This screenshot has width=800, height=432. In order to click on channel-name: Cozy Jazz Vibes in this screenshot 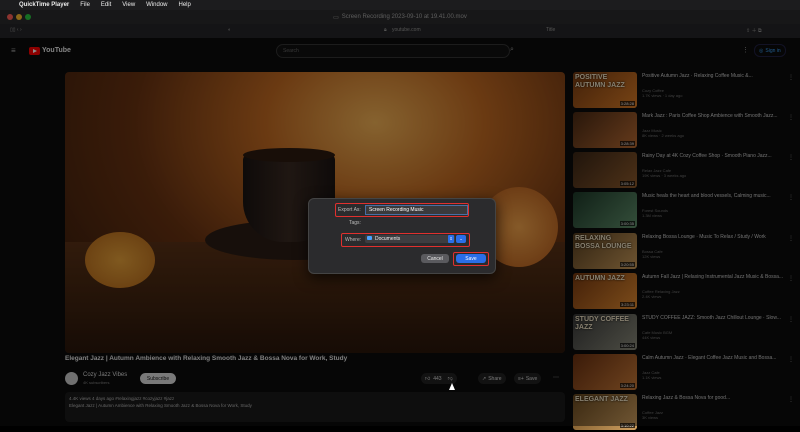, I will do `click(105, 375)`.